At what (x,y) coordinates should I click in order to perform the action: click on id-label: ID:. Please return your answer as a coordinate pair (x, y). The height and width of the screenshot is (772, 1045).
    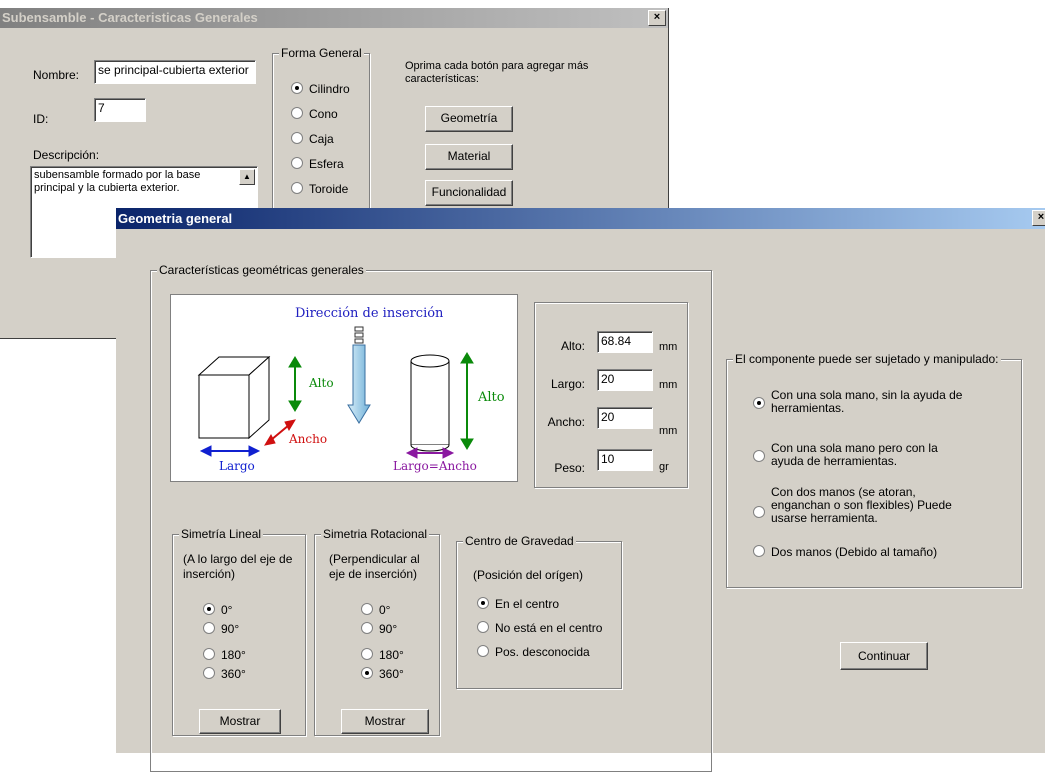
    Looking at the image, I should click on (41, 119).